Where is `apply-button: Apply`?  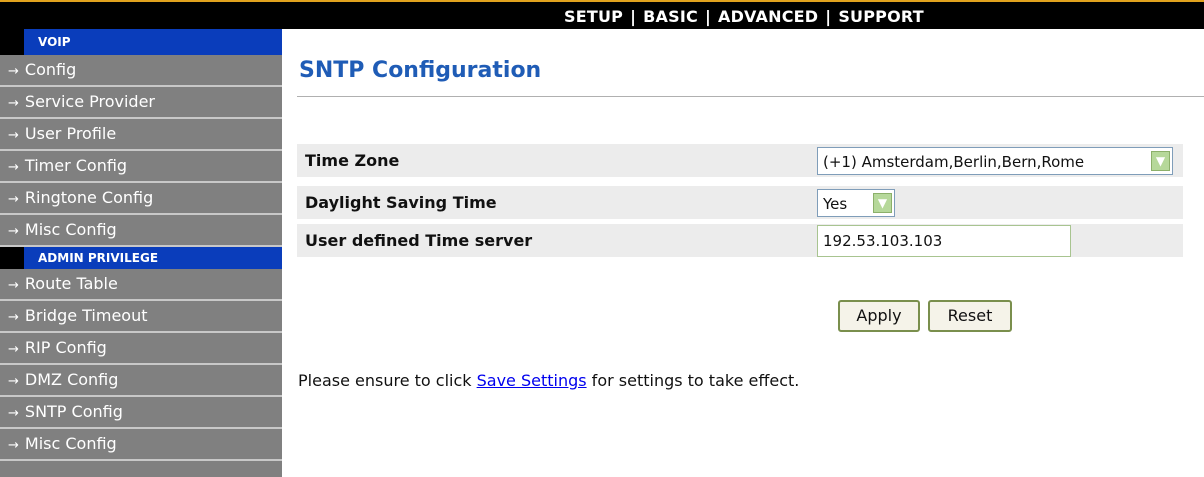 apply-button: Apply is located at coordinates (879, 316).